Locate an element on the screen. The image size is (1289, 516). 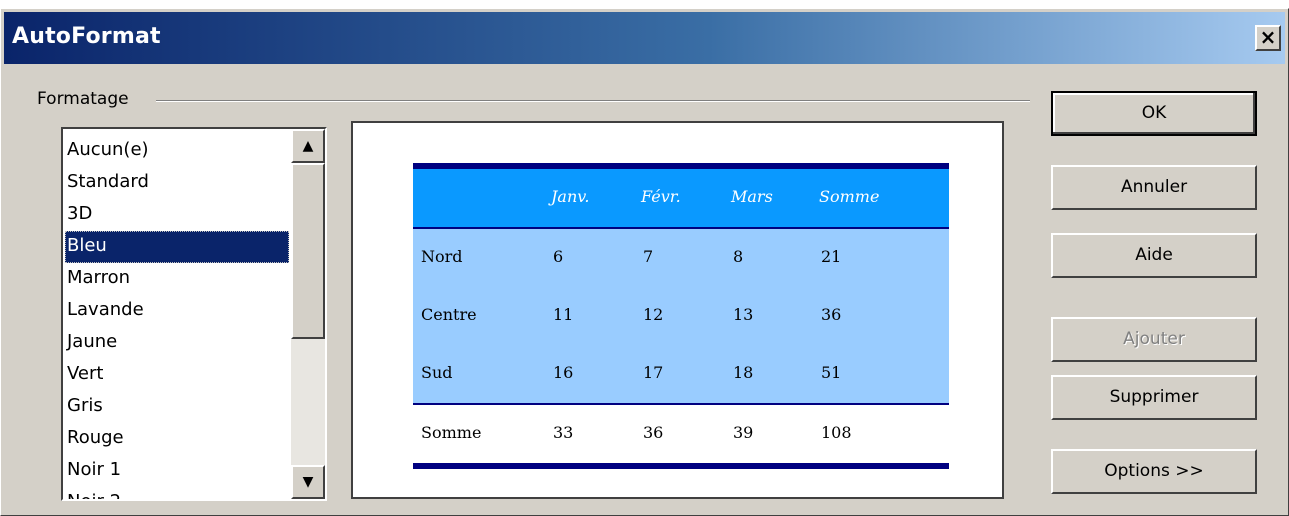
preview-row: Sud 16 17 18 51 is located at coordinates (681, 374).